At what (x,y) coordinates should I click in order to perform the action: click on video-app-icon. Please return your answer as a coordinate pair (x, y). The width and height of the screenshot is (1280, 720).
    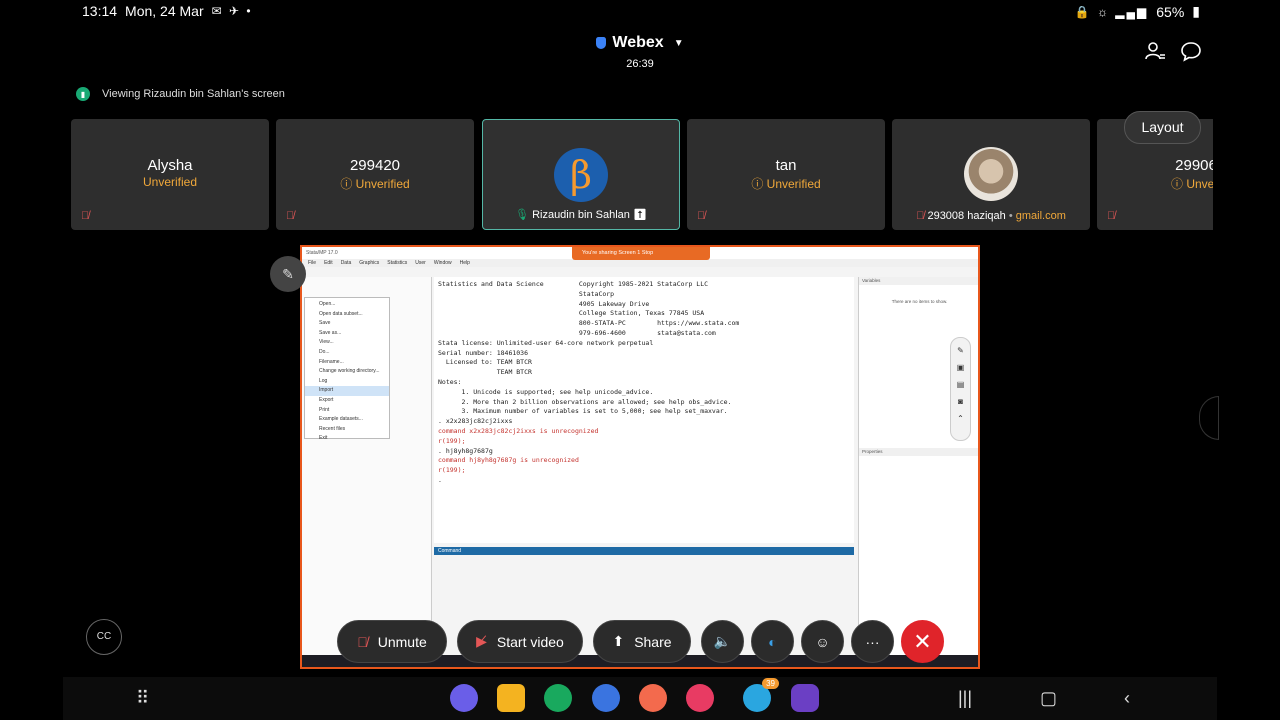
    Looking at the image, I should click on (805, 698).